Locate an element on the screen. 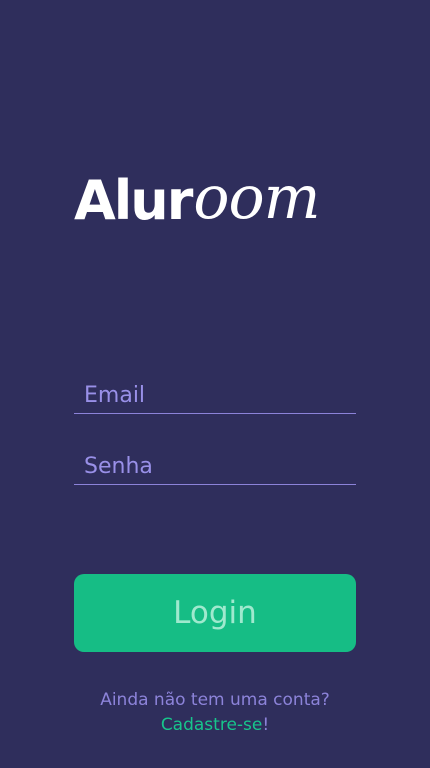  login-button: Login is located at coordinates (215, 613).